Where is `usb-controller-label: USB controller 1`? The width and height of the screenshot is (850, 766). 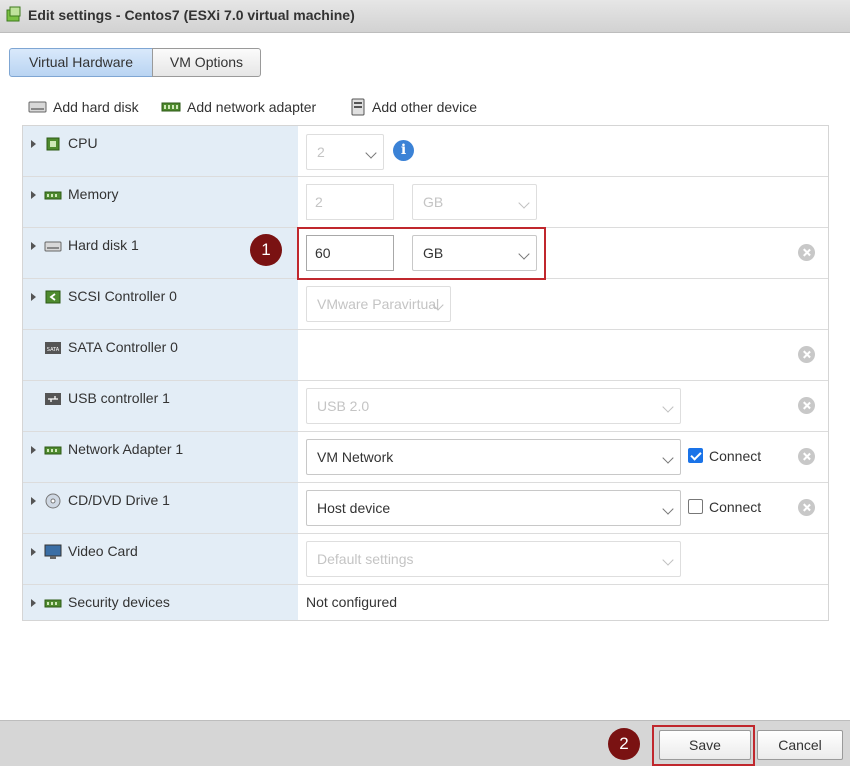
usb-controller-label: USB controller 1 is located at coordinates (119, 398).